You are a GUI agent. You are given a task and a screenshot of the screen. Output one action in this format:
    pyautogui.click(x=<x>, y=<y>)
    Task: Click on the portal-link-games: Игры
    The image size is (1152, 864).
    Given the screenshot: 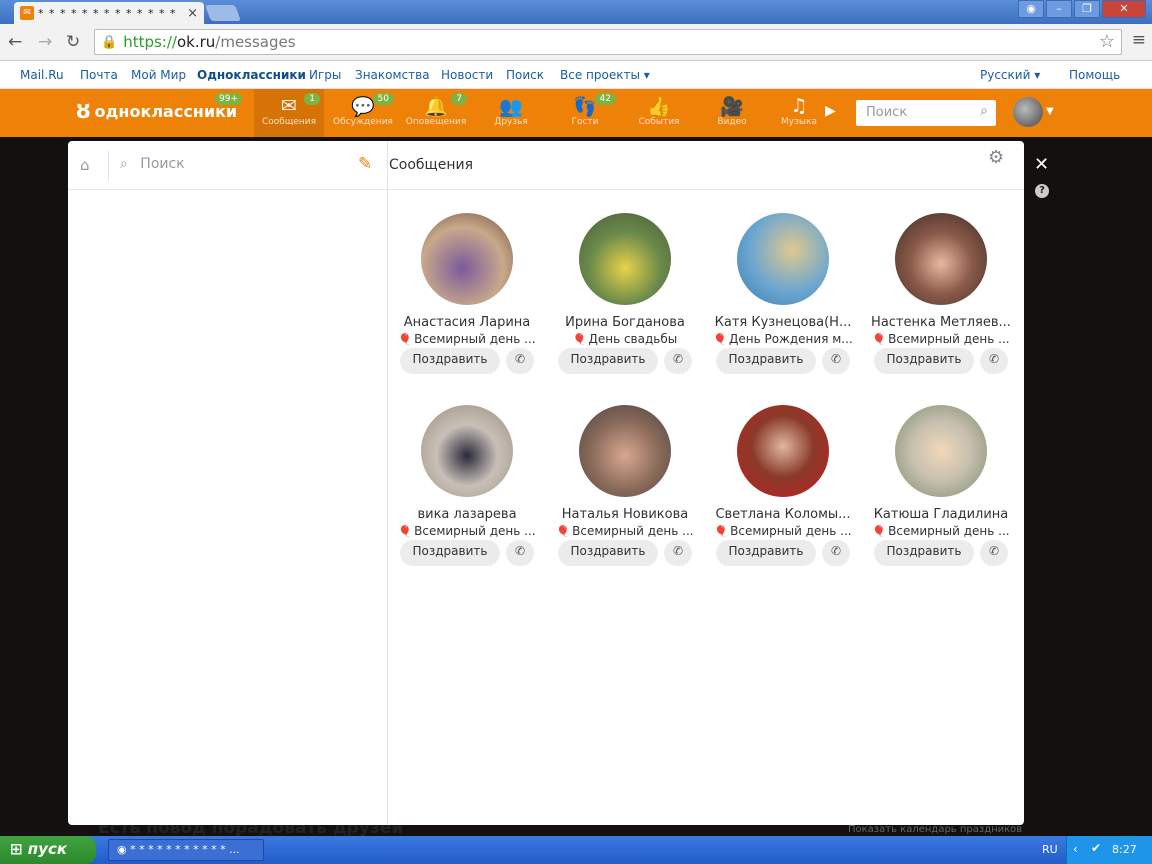 What is the action you would take?
    pyautogui.click(x=325, y=75)
    